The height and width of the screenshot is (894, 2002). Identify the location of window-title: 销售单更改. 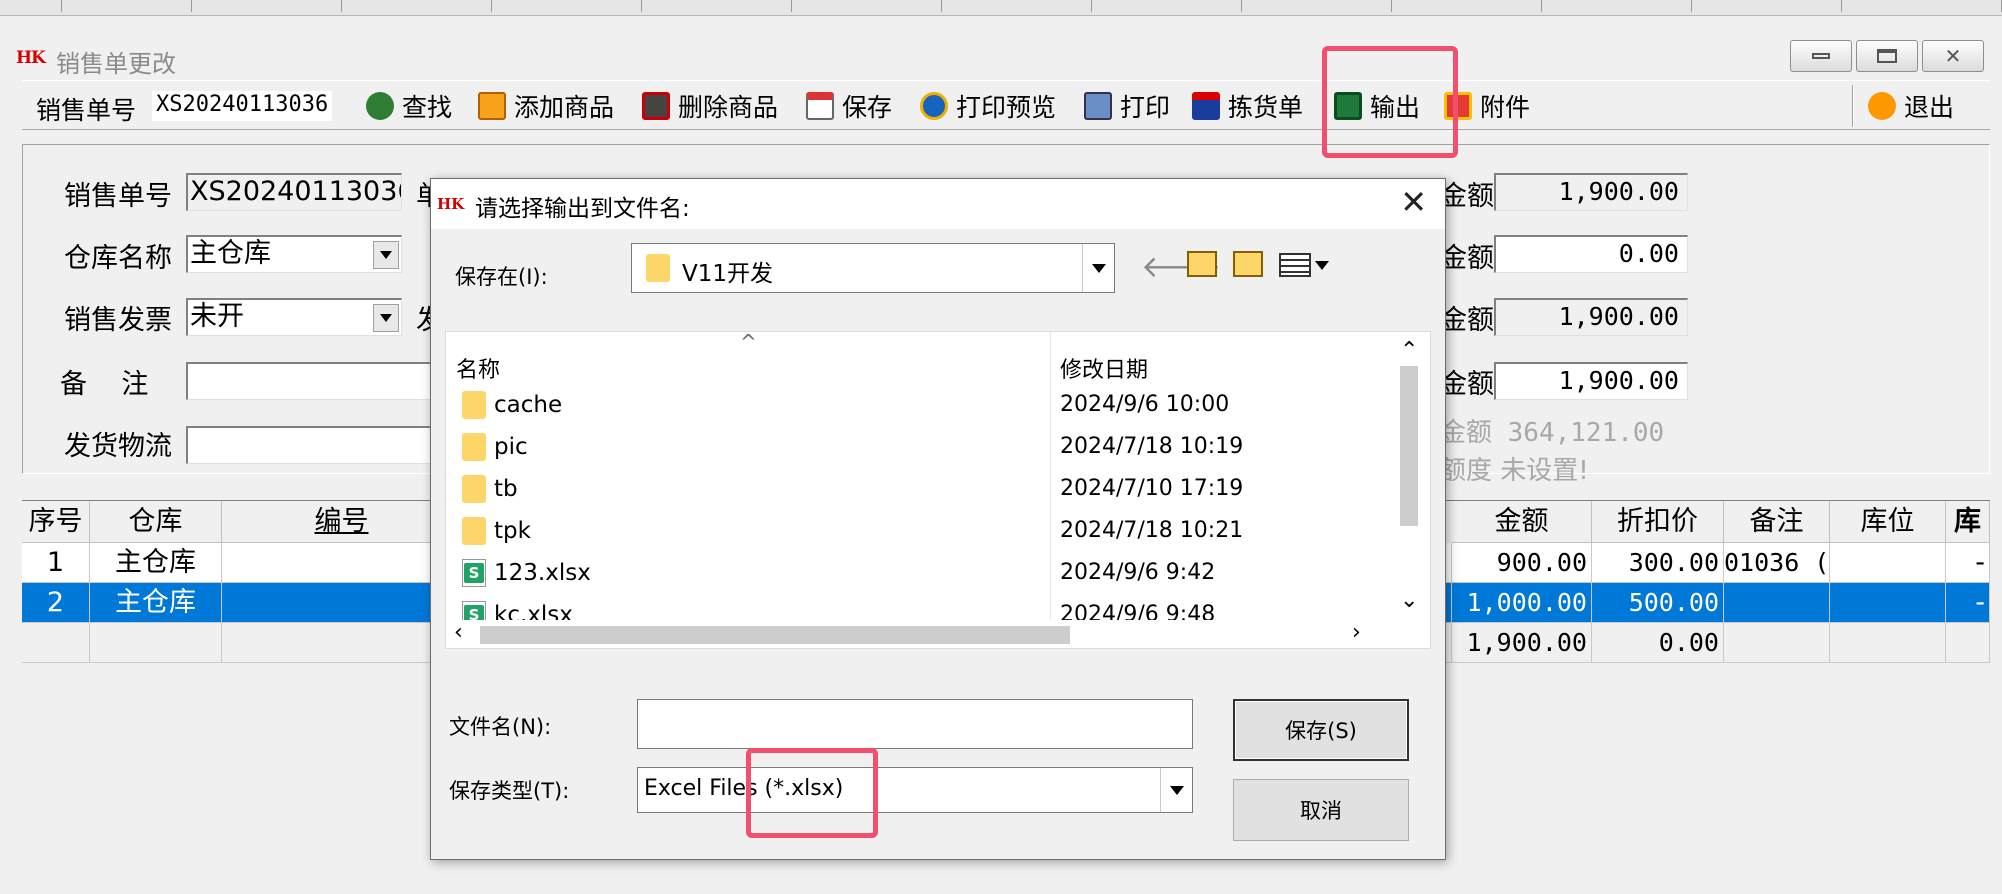
(116, 64).